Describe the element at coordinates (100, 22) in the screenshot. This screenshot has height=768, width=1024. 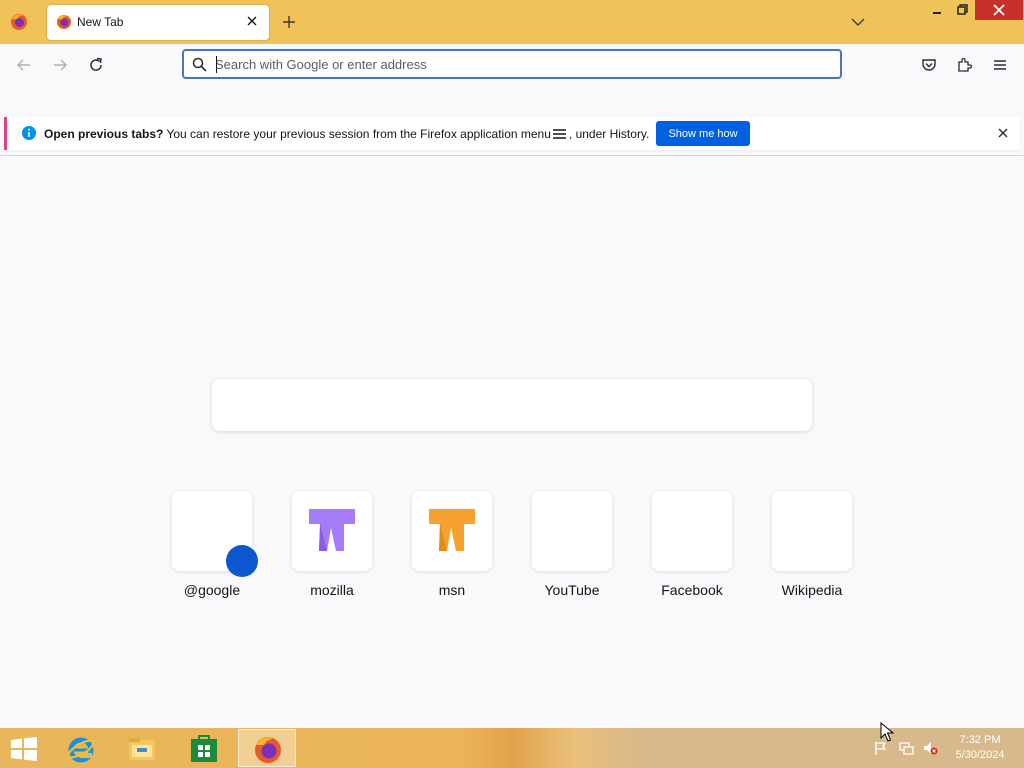
I see `tab-title: New Tab` at that location.